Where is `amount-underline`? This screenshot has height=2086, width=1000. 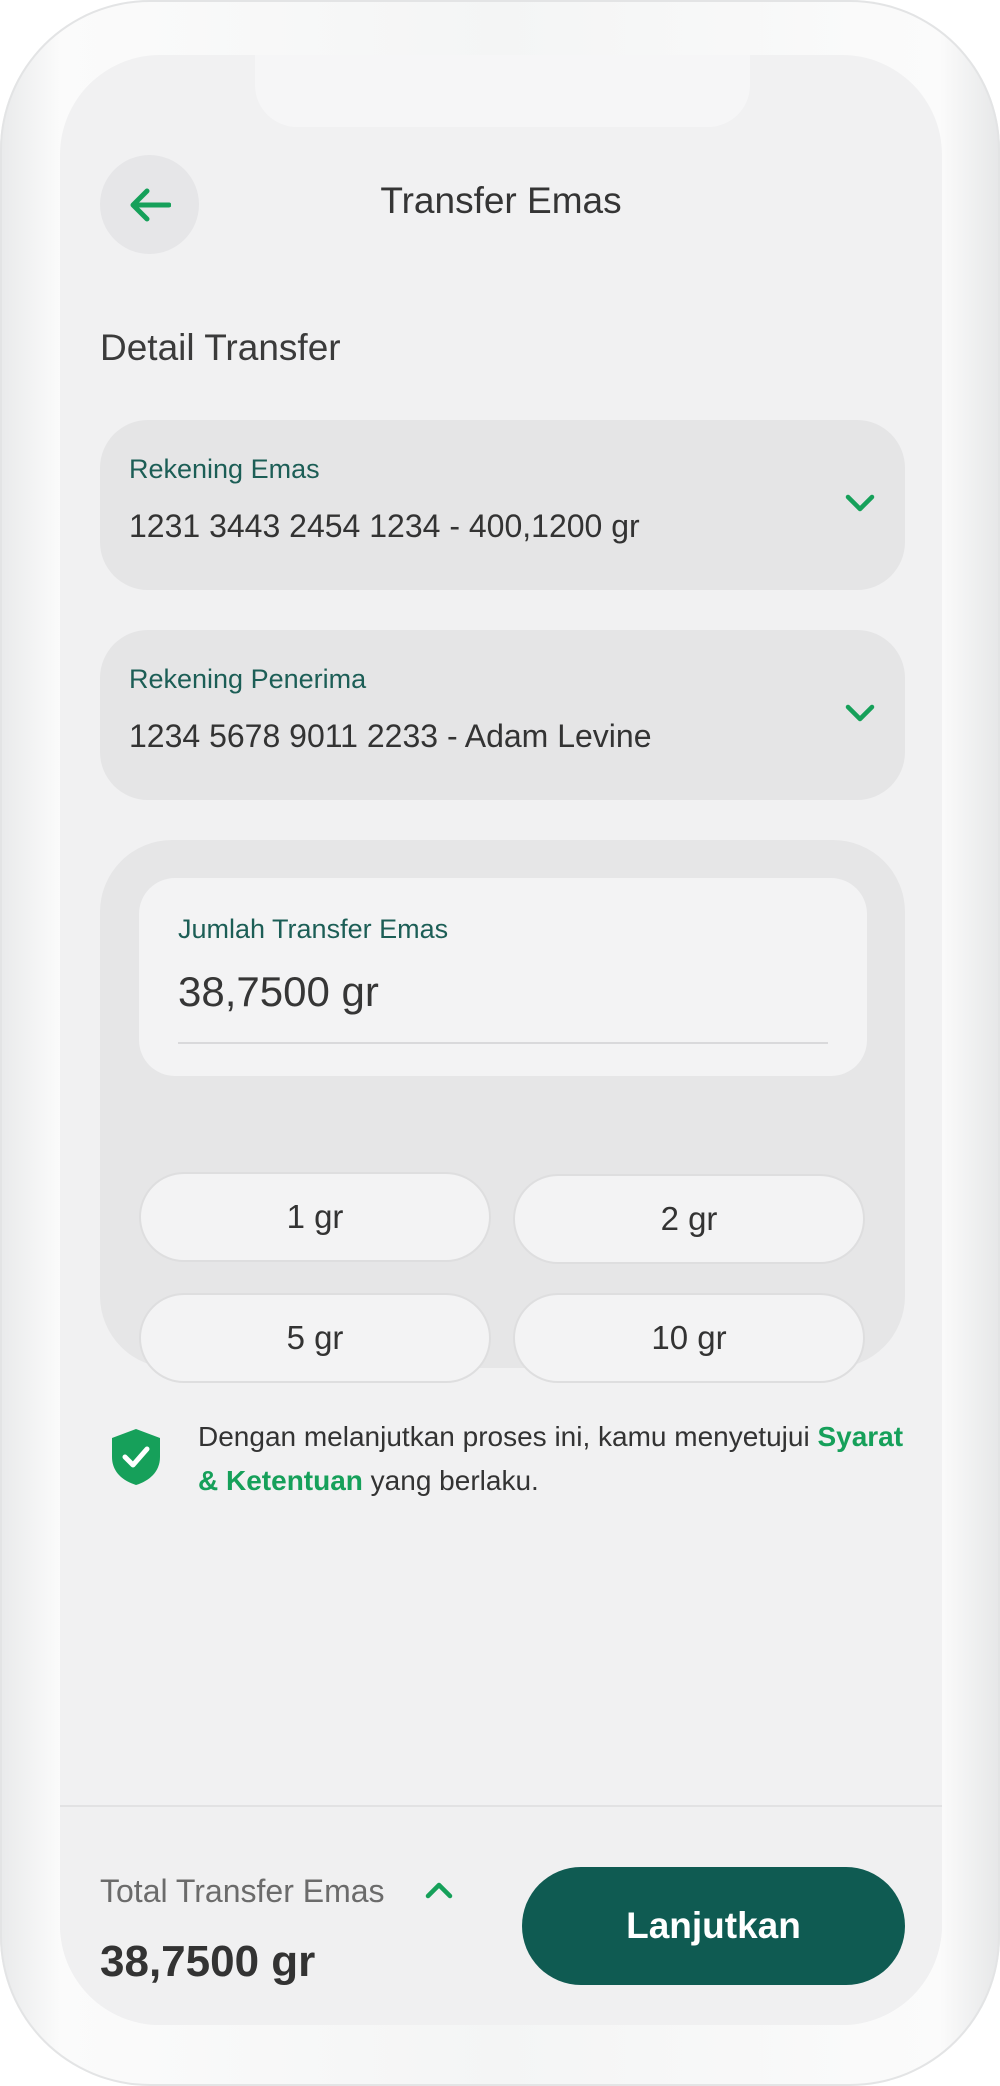 amount-underline is located at coordinates (503, 1043).